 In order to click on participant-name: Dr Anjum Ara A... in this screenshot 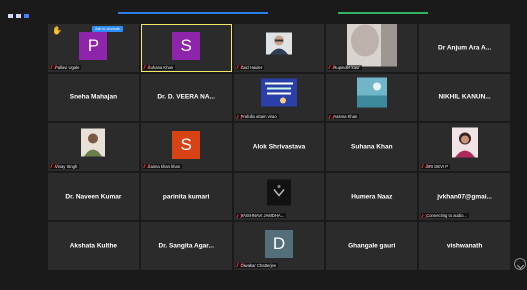, I will do `click(465, 48)`.